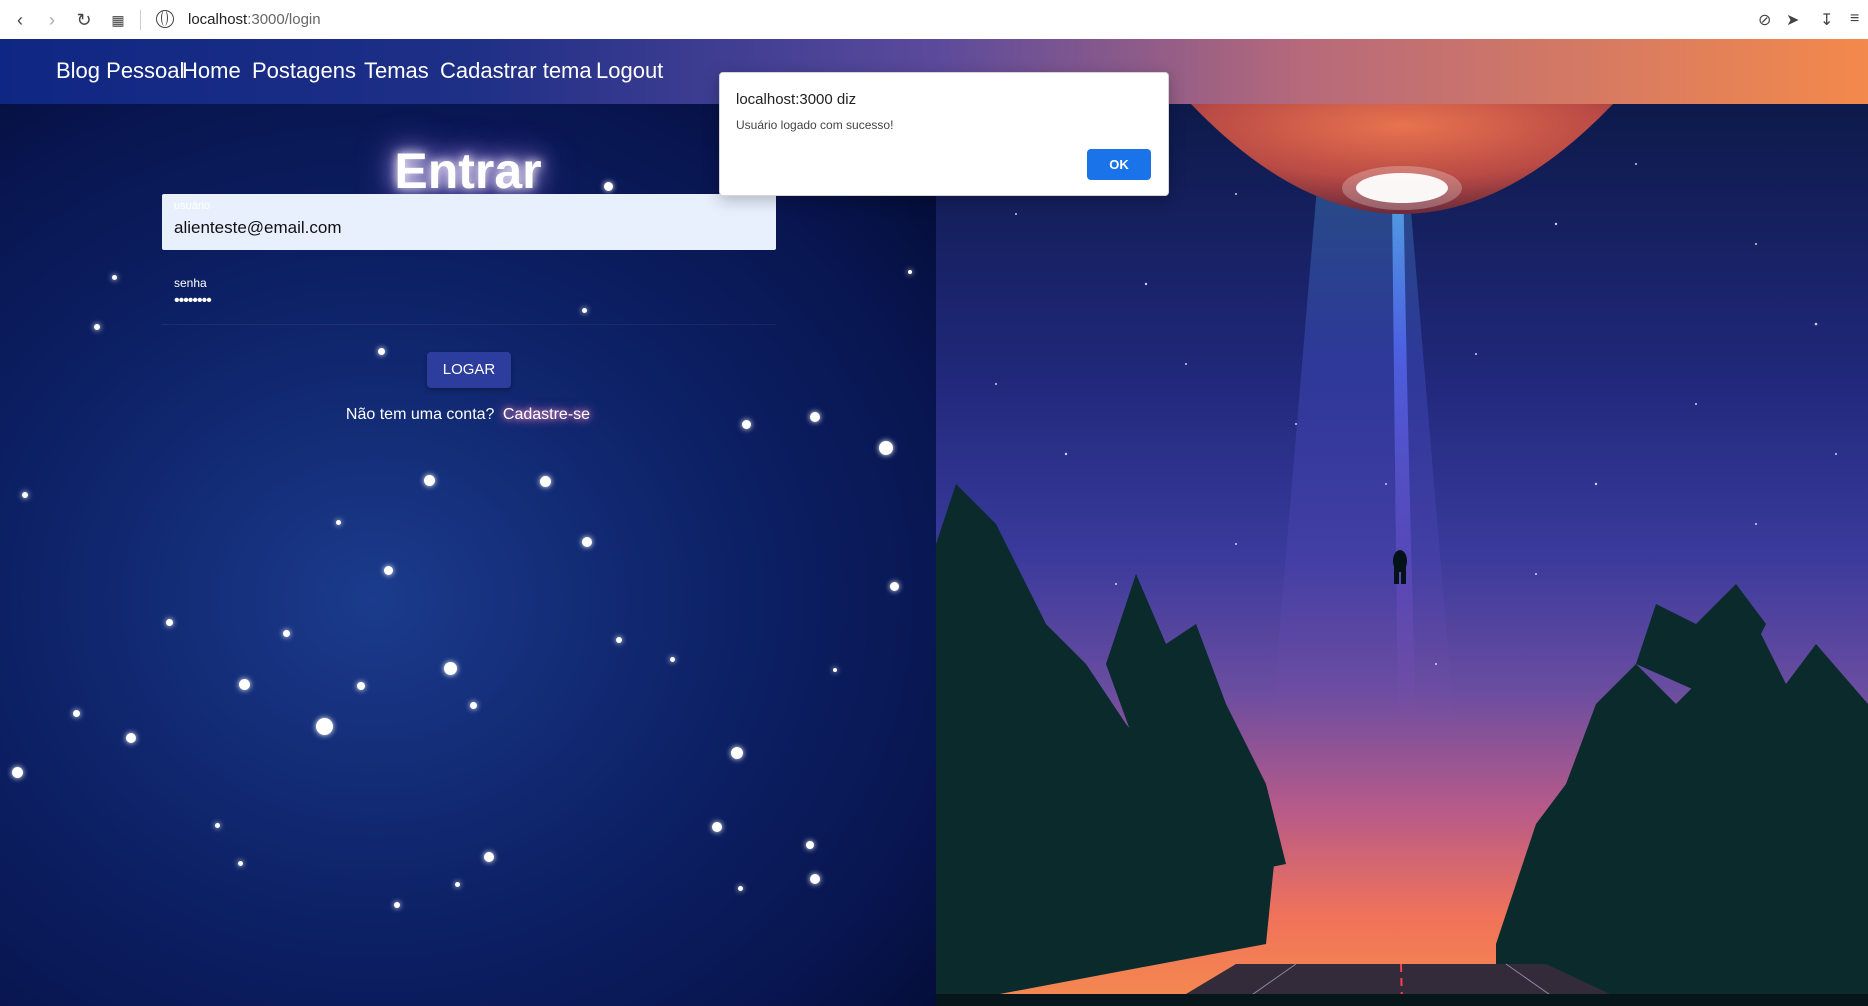  What do you see at coordinates (304, 71) in the screenshot?
I see `nav-postagens: Postagens` at bounding box center [304, 71].